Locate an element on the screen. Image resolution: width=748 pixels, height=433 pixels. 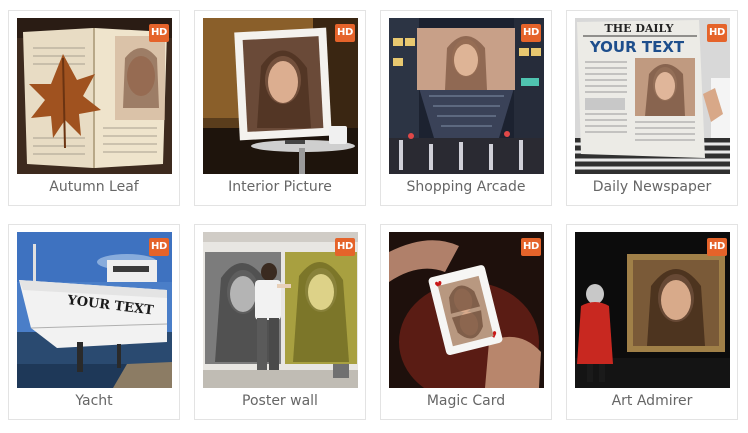
thumbnail-poster-wall: HD is located at coordinates (280, 310).